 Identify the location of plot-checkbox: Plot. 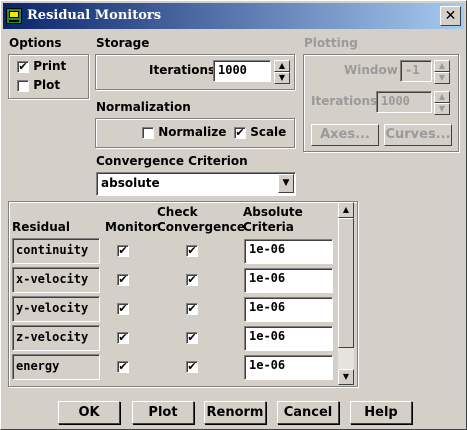
(38, 85).